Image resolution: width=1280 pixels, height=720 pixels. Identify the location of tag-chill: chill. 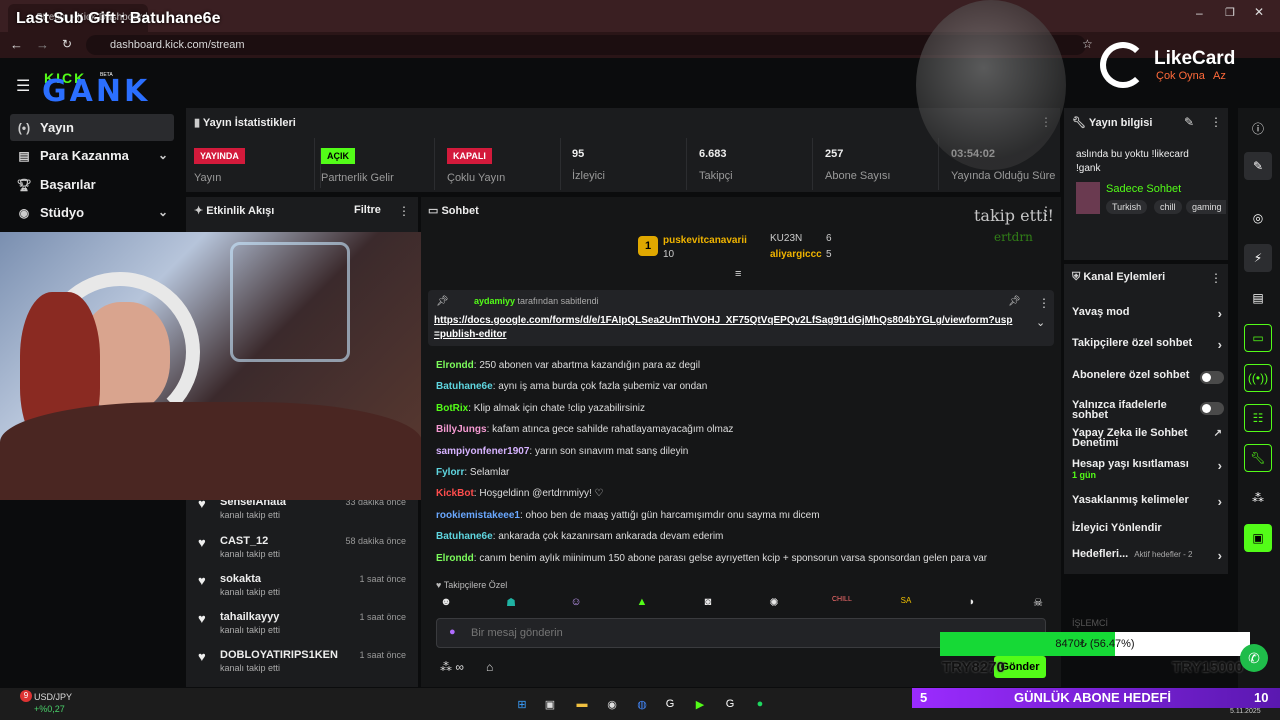
(1168, 207).